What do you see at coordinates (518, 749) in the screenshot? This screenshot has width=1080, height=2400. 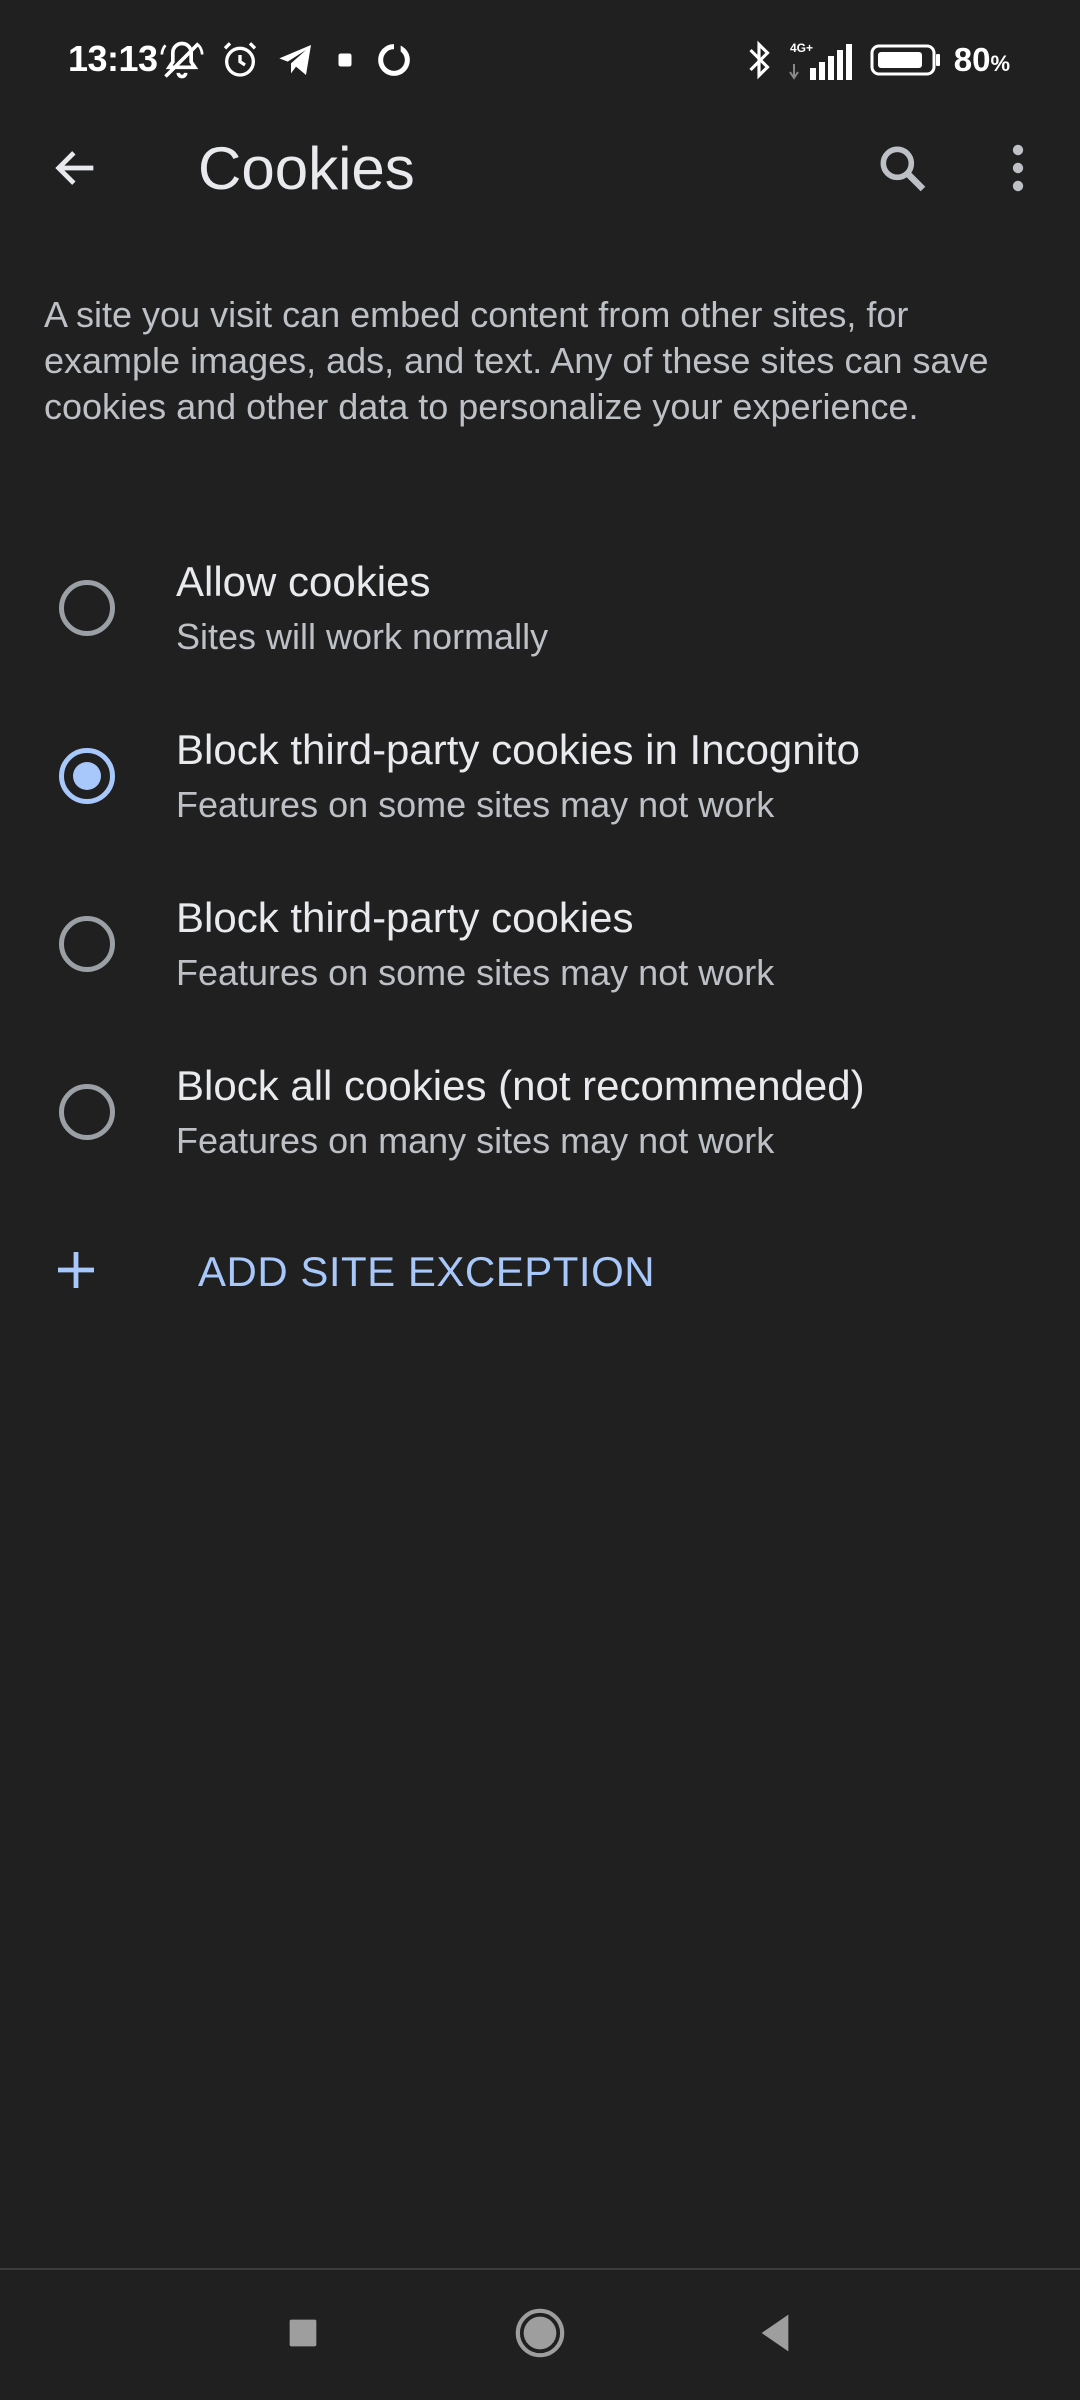 I see `option-title: Block third-party cookies in Incognito` at bounding box center [518, 749].